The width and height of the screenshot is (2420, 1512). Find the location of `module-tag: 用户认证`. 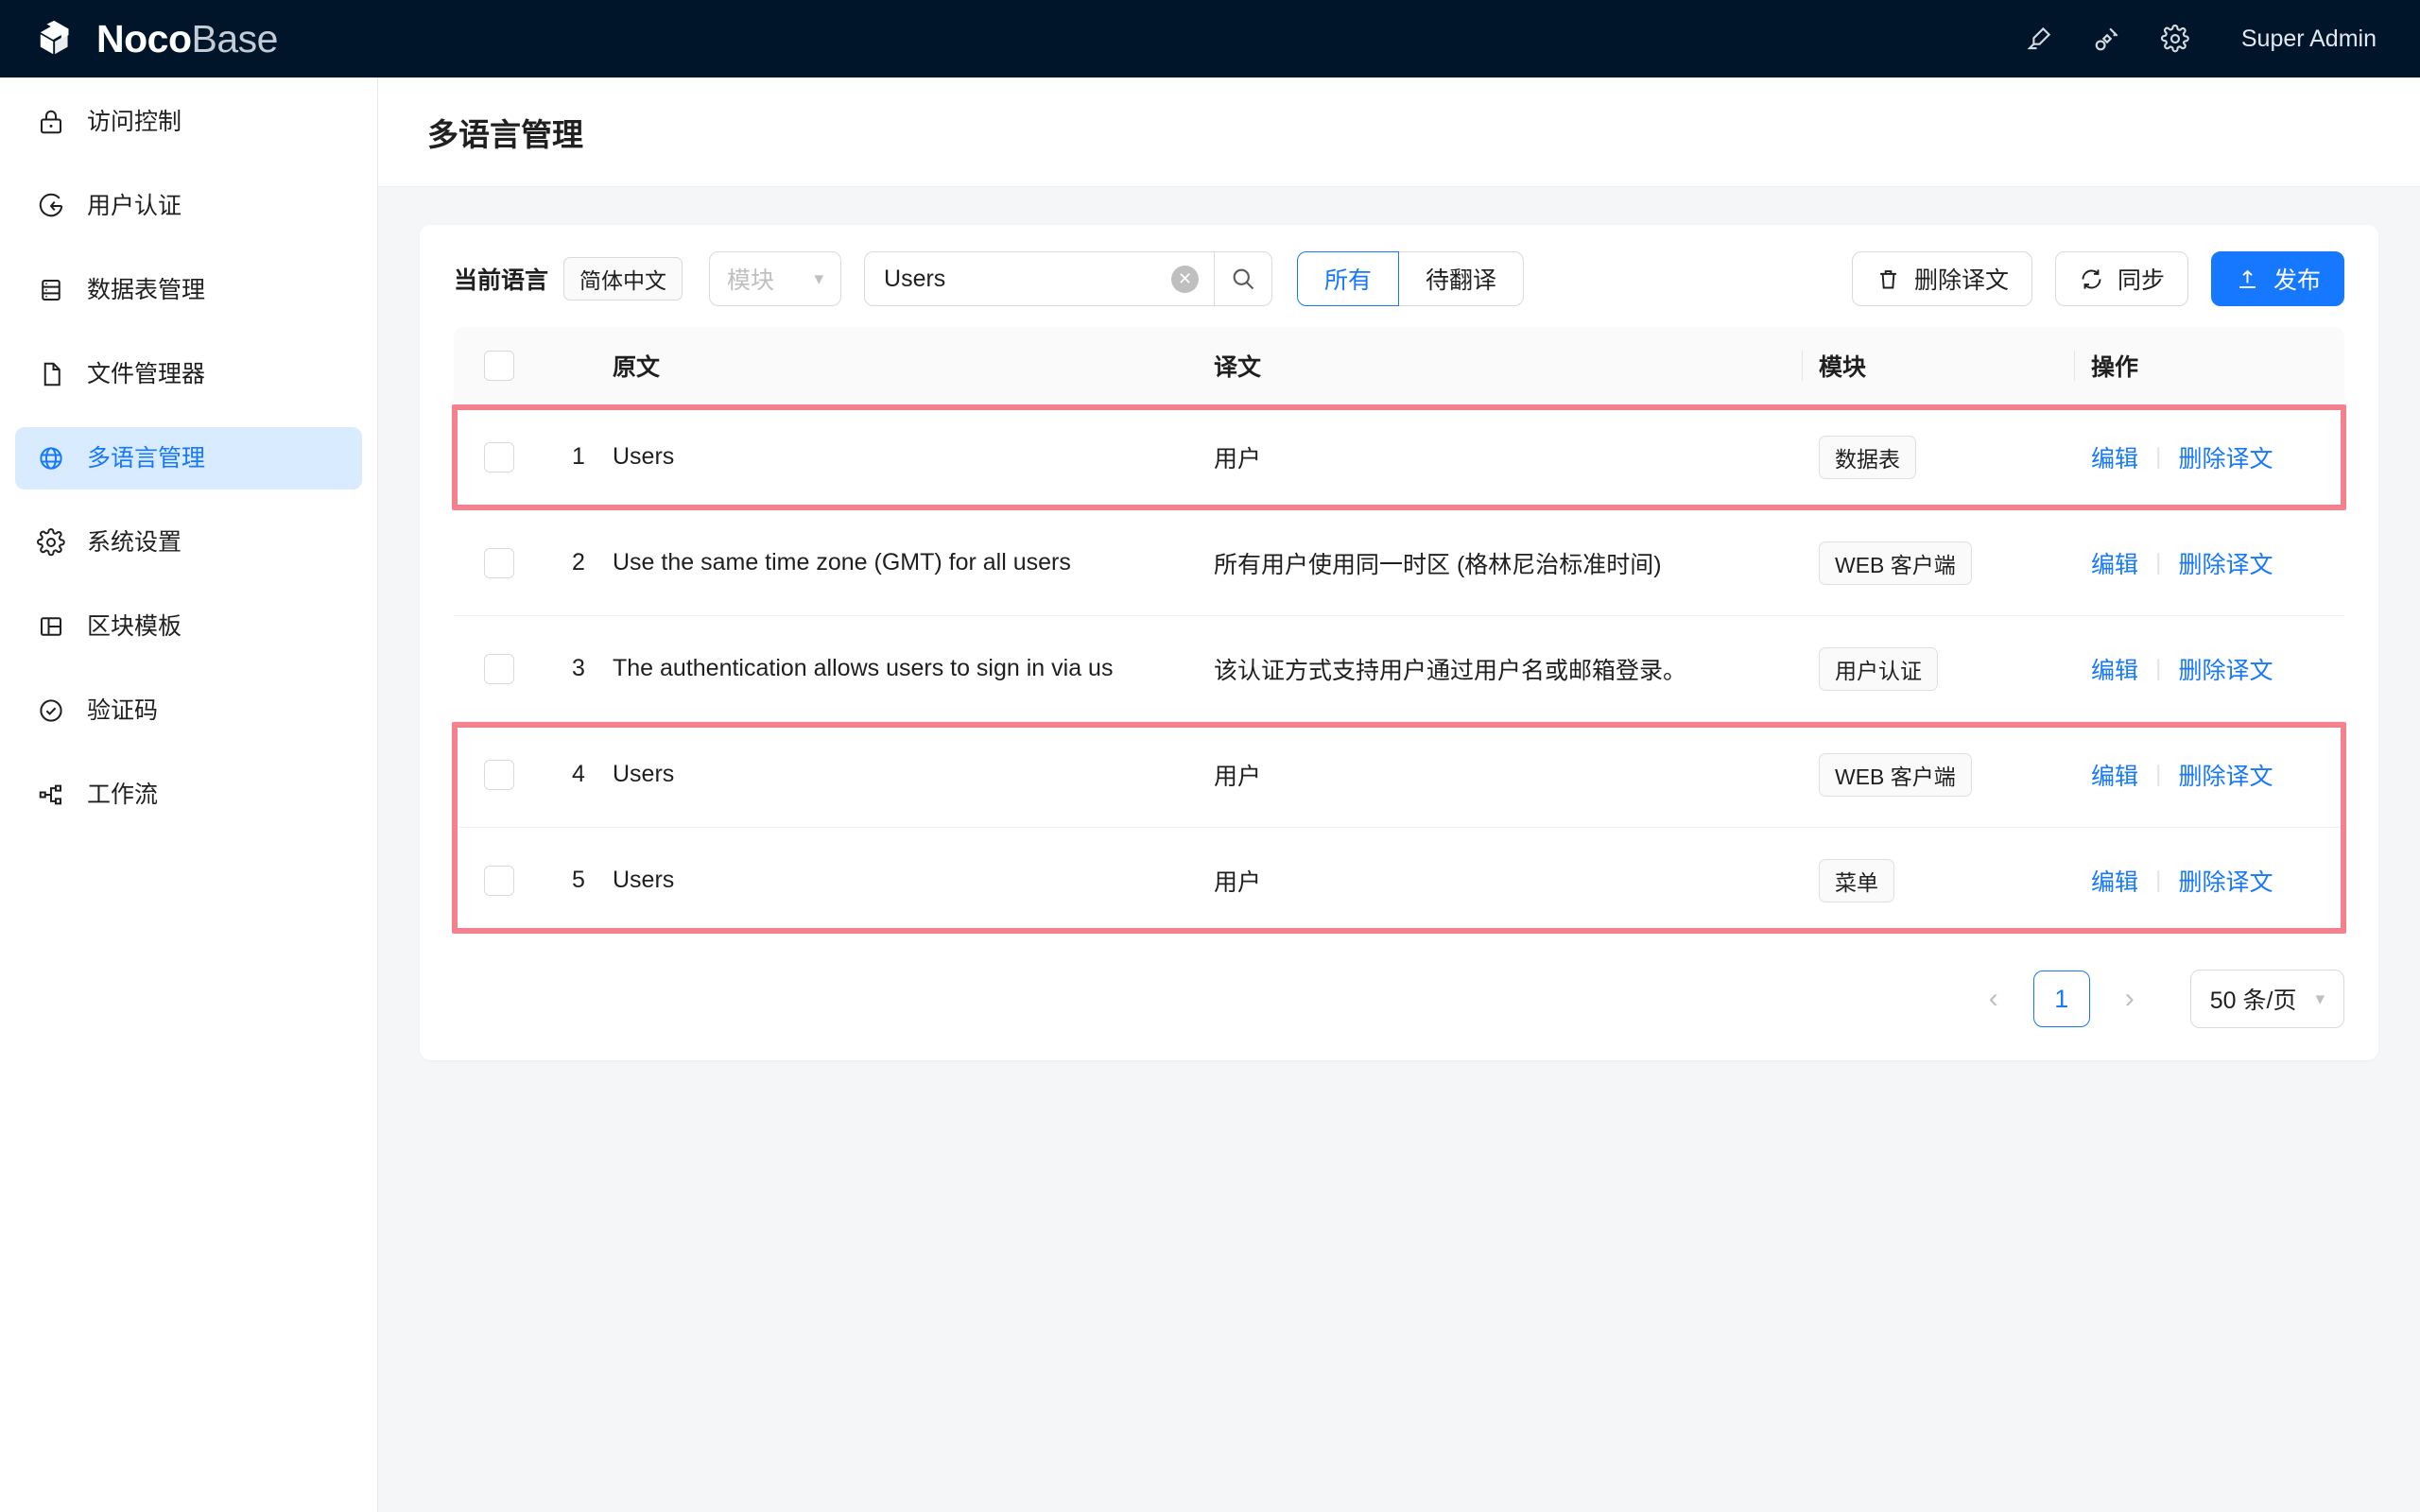

module-tag: 用户认证 is located at coordinates (1879, 668).